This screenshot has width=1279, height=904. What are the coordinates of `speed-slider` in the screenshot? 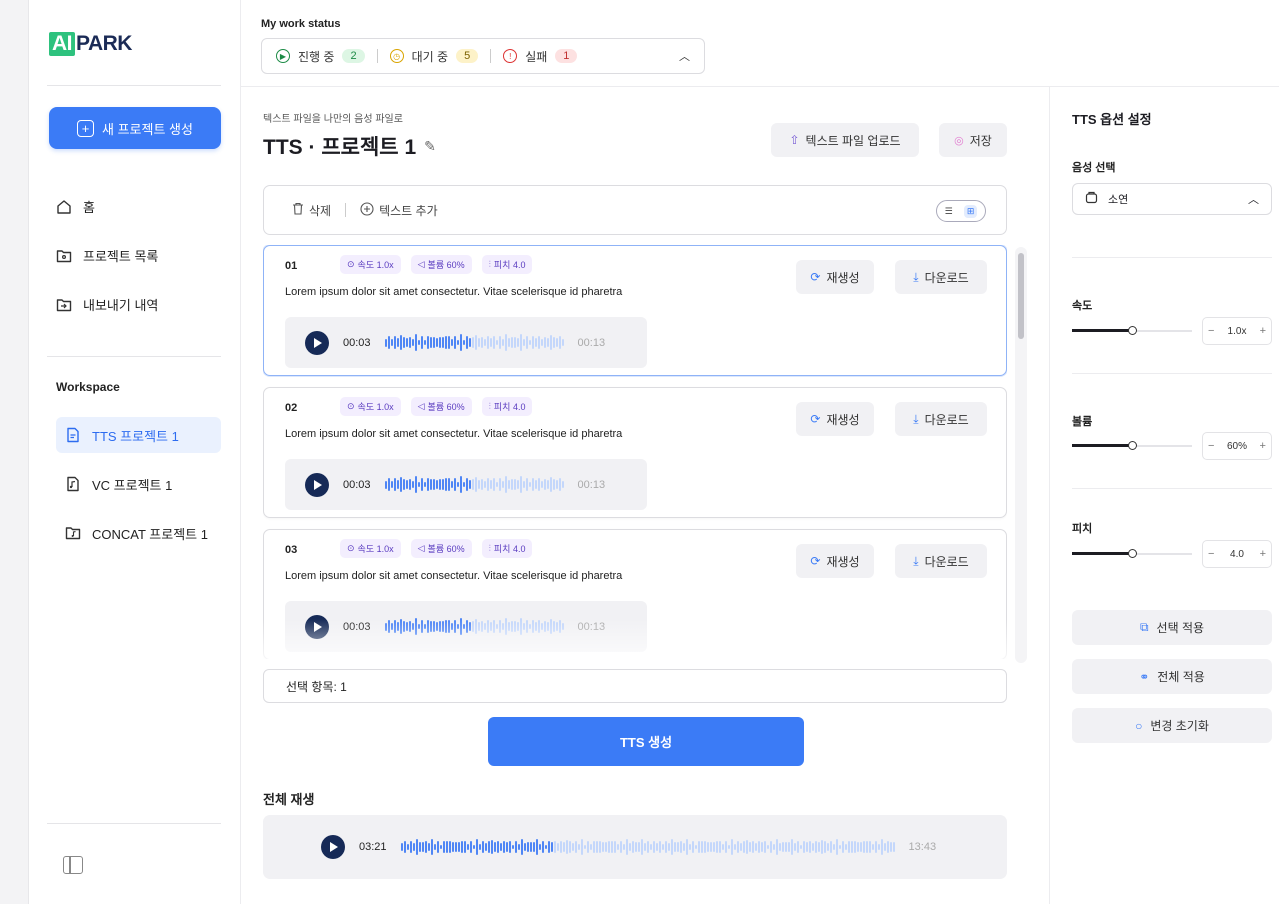 It's located at (1132, 331).